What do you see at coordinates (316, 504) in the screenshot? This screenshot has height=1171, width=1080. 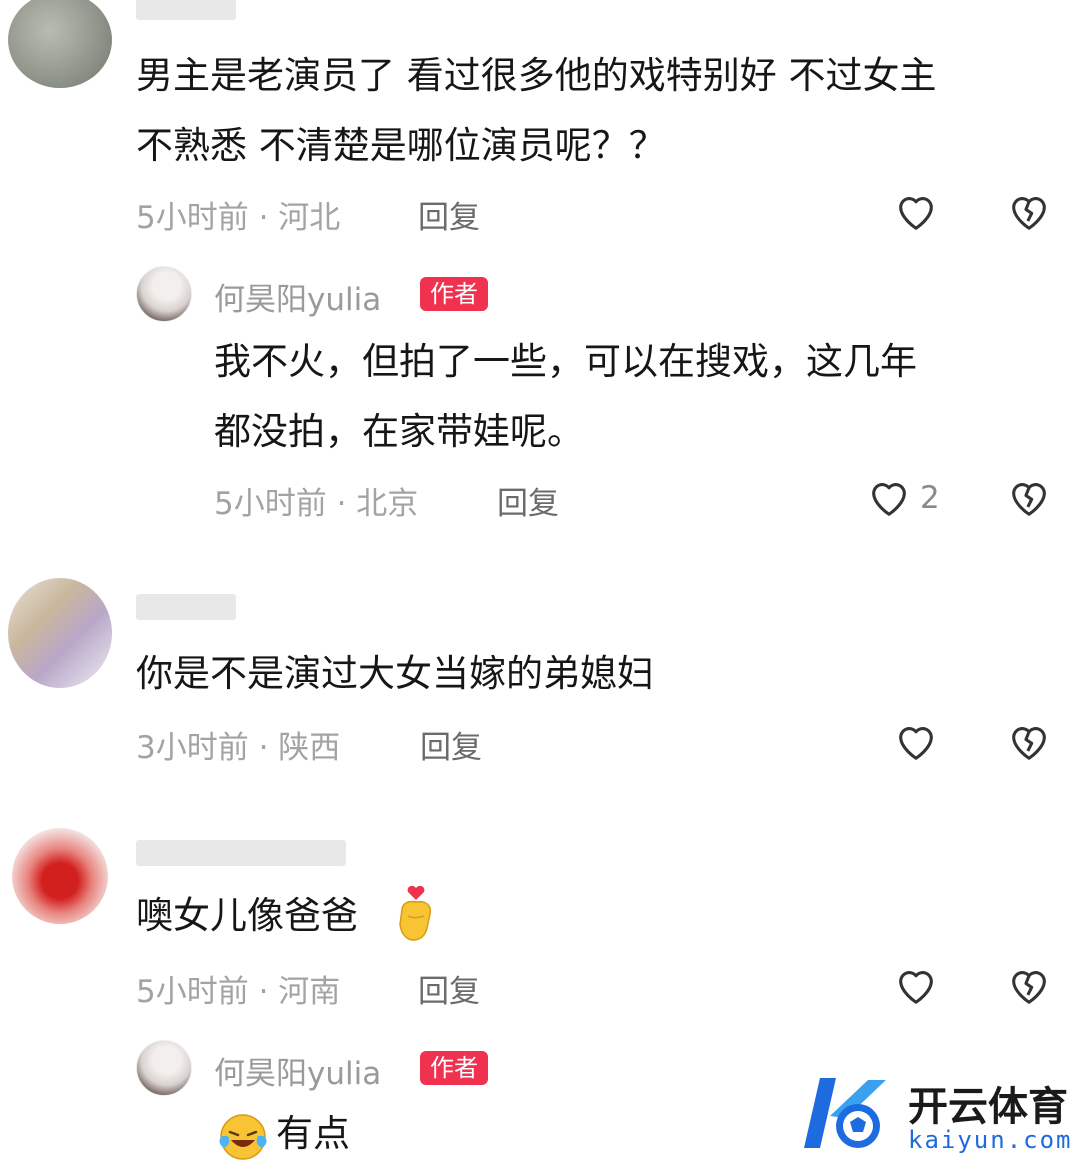 I see `reply-time-location: 5小时前 · 北京` at bounding box center [316, 504].